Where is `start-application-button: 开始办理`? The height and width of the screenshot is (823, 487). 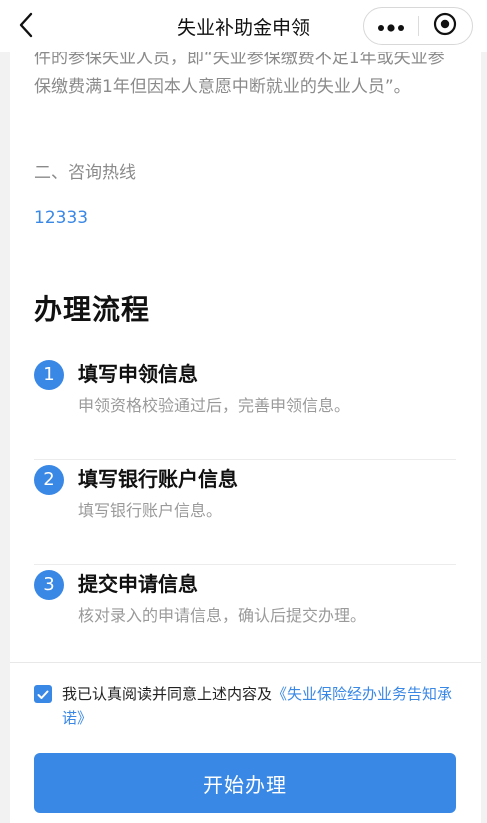 start-application-button: 开始办理 is located at coordinates (245, 783).